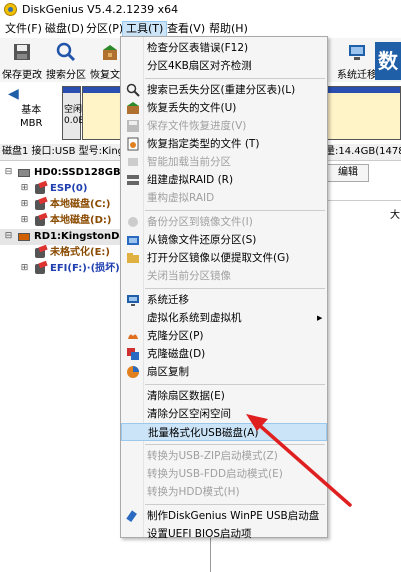 This screenshot has width=401, height=572. I want to click on menu-item-label: 组建虚拟RAID (R), so click(190, 180).